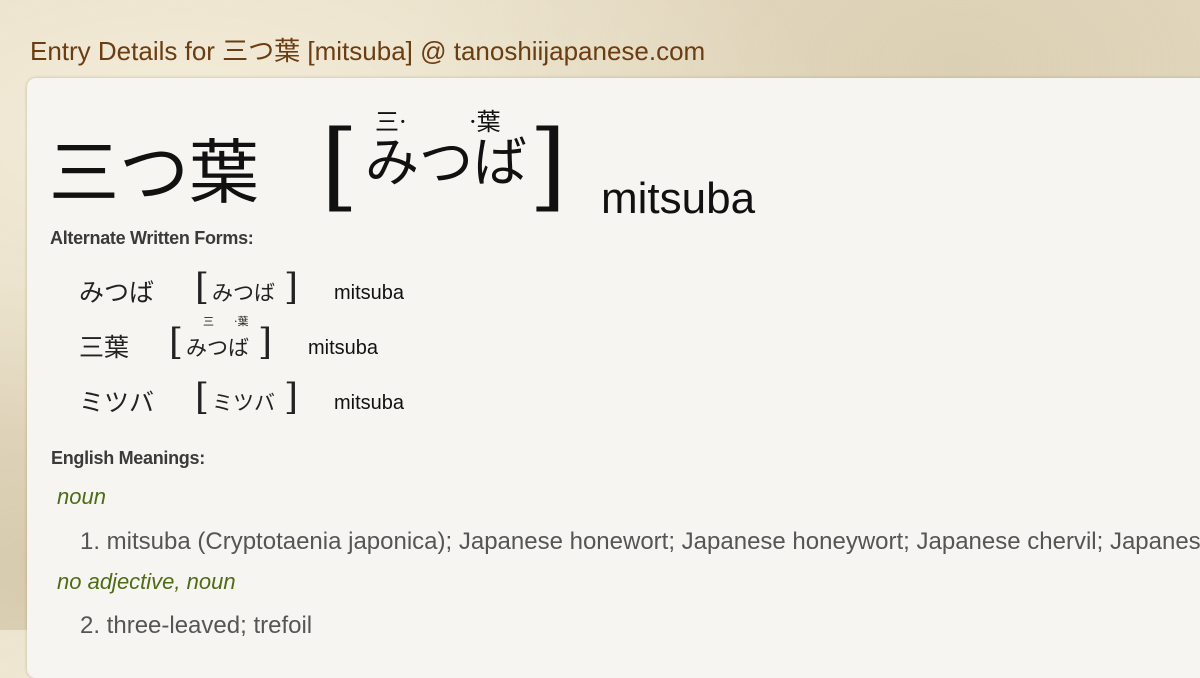 The height and width of the screenshot is (678, 1200). Describe the element at coordinates (146, 581) in the screenshot. I see `part-of-speech: no adjective, noun` at that location.